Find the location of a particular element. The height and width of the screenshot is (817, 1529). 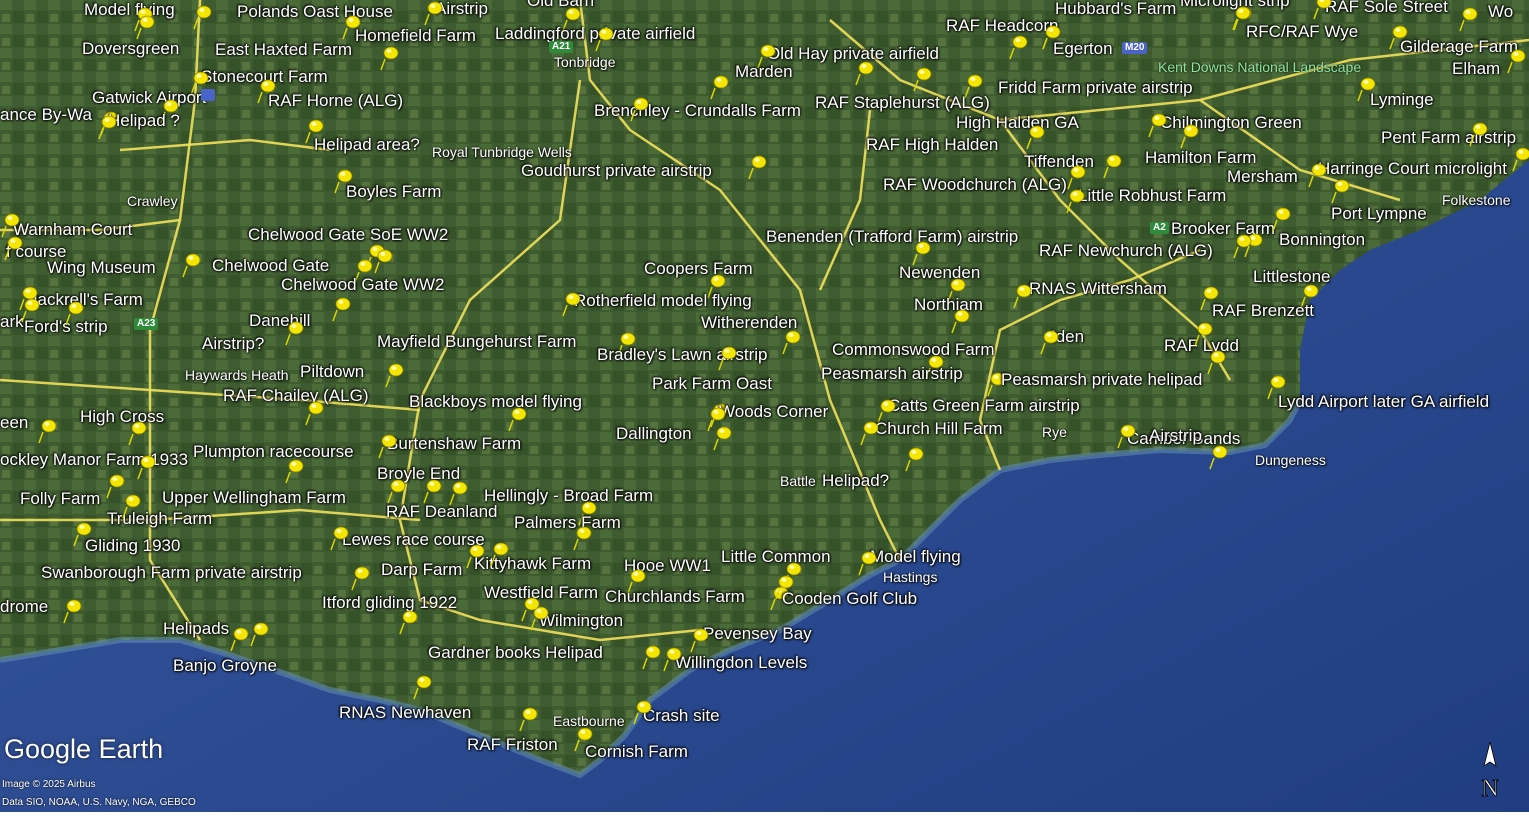

place-label: Helipad? is located at coordinates (855, 480).